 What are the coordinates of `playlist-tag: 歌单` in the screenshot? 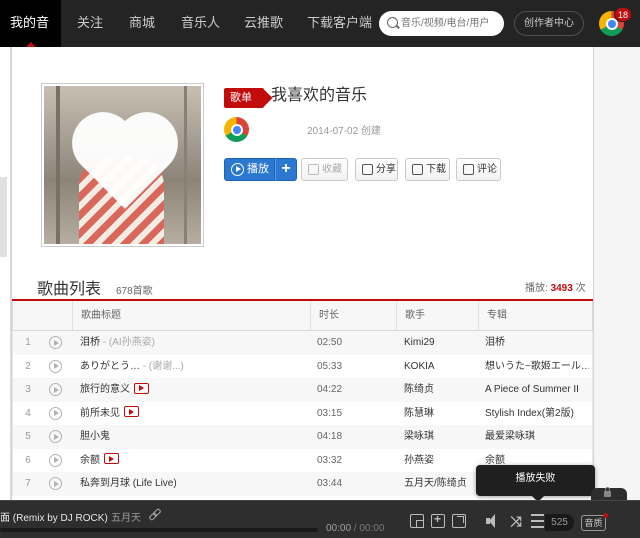 It's located at (244, 98).